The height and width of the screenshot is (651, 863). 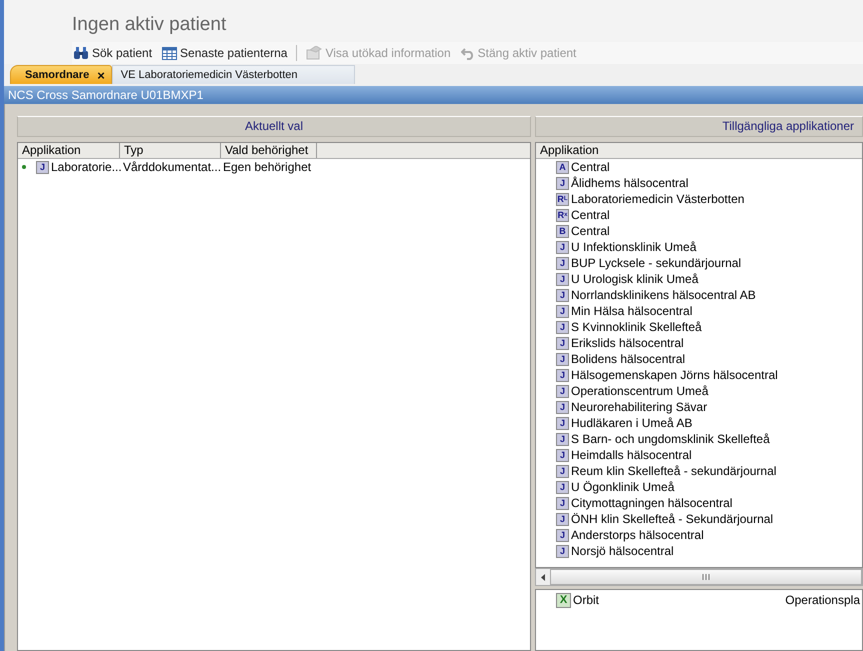 What do you see at coordinates (586, 600) in the screenshot?
I see `list-item: Orbit` at bounding box center [586, 600].